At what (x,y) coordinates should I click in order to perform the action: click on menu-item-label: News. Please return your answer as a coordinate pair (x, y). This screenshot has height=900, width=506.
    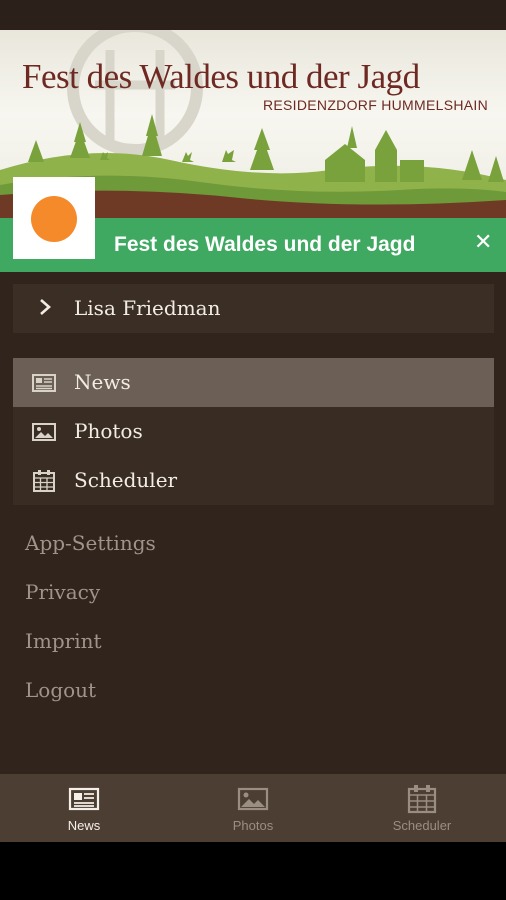
    Looking at the image, I should click on (102, 382).